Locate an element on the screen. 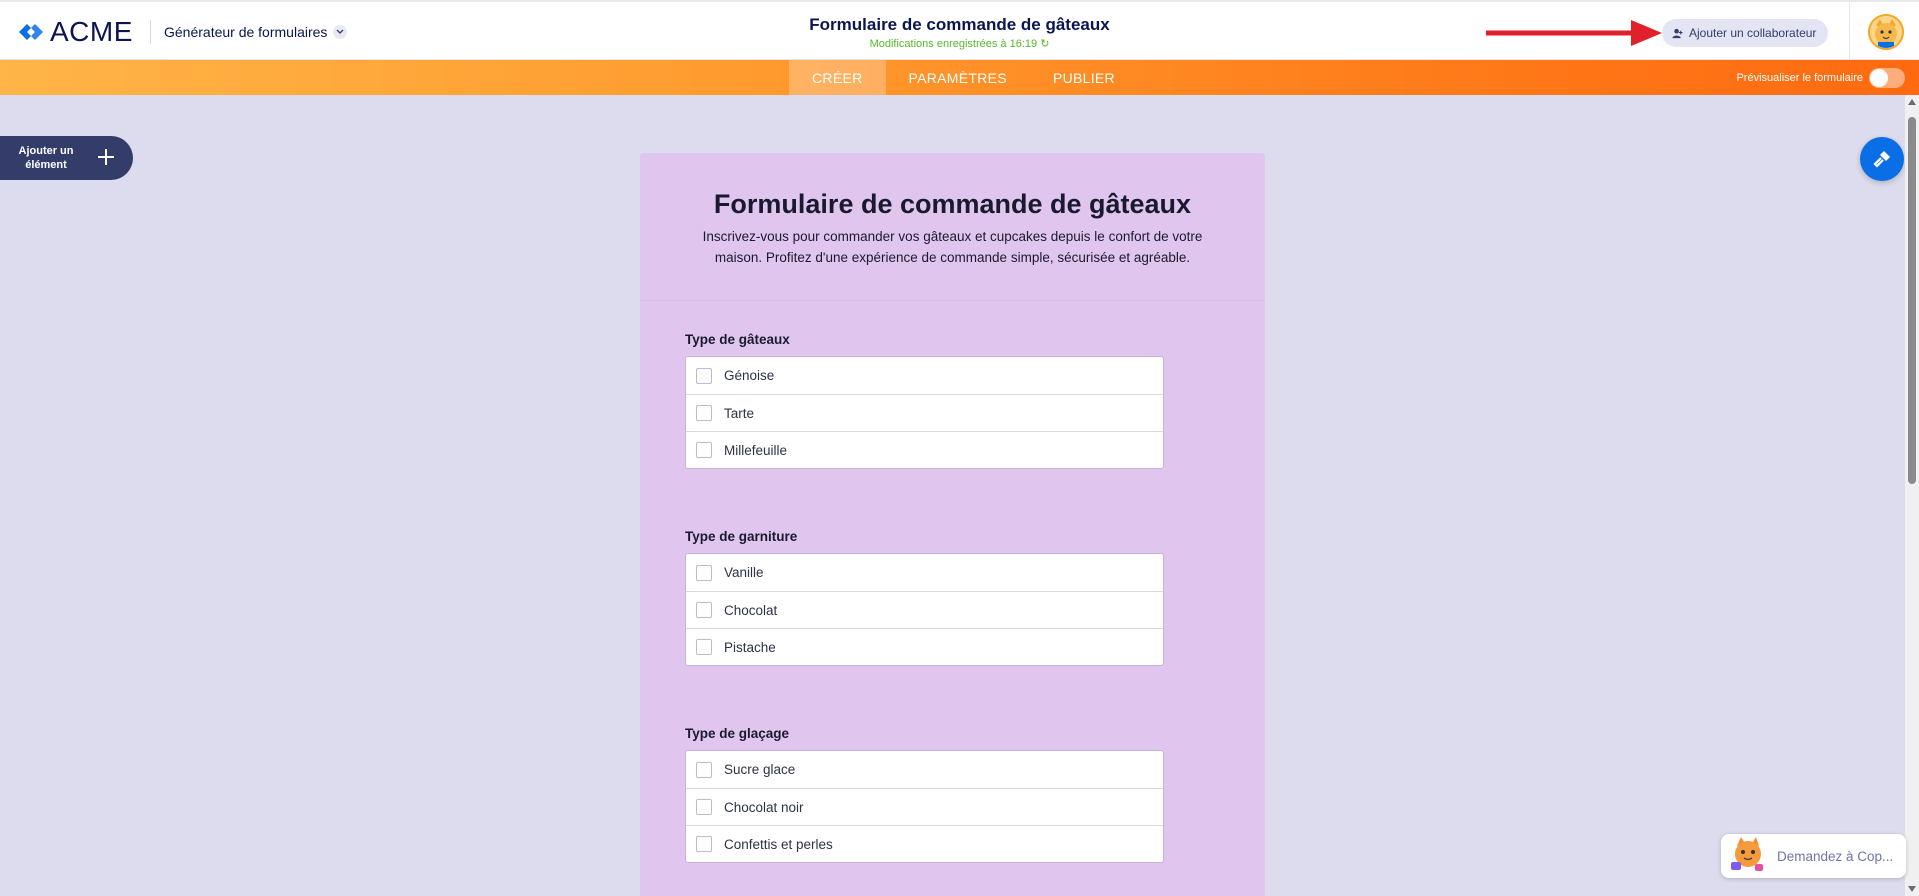 The height and width of the screenshot is (896, 1919). acme-logo-mark-icon is located at coordinates (31, 32).